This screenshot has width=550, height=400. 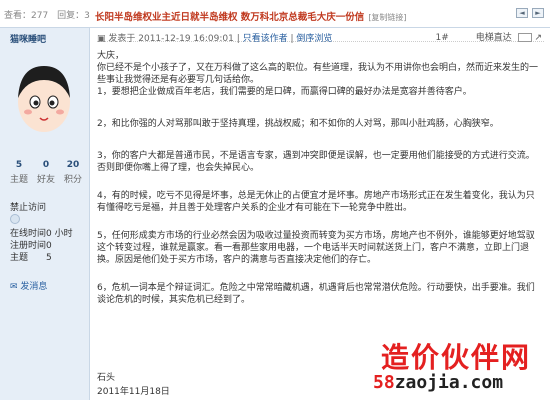 I want to click on count-friends: 0 好友, so click(x=46, y=172).